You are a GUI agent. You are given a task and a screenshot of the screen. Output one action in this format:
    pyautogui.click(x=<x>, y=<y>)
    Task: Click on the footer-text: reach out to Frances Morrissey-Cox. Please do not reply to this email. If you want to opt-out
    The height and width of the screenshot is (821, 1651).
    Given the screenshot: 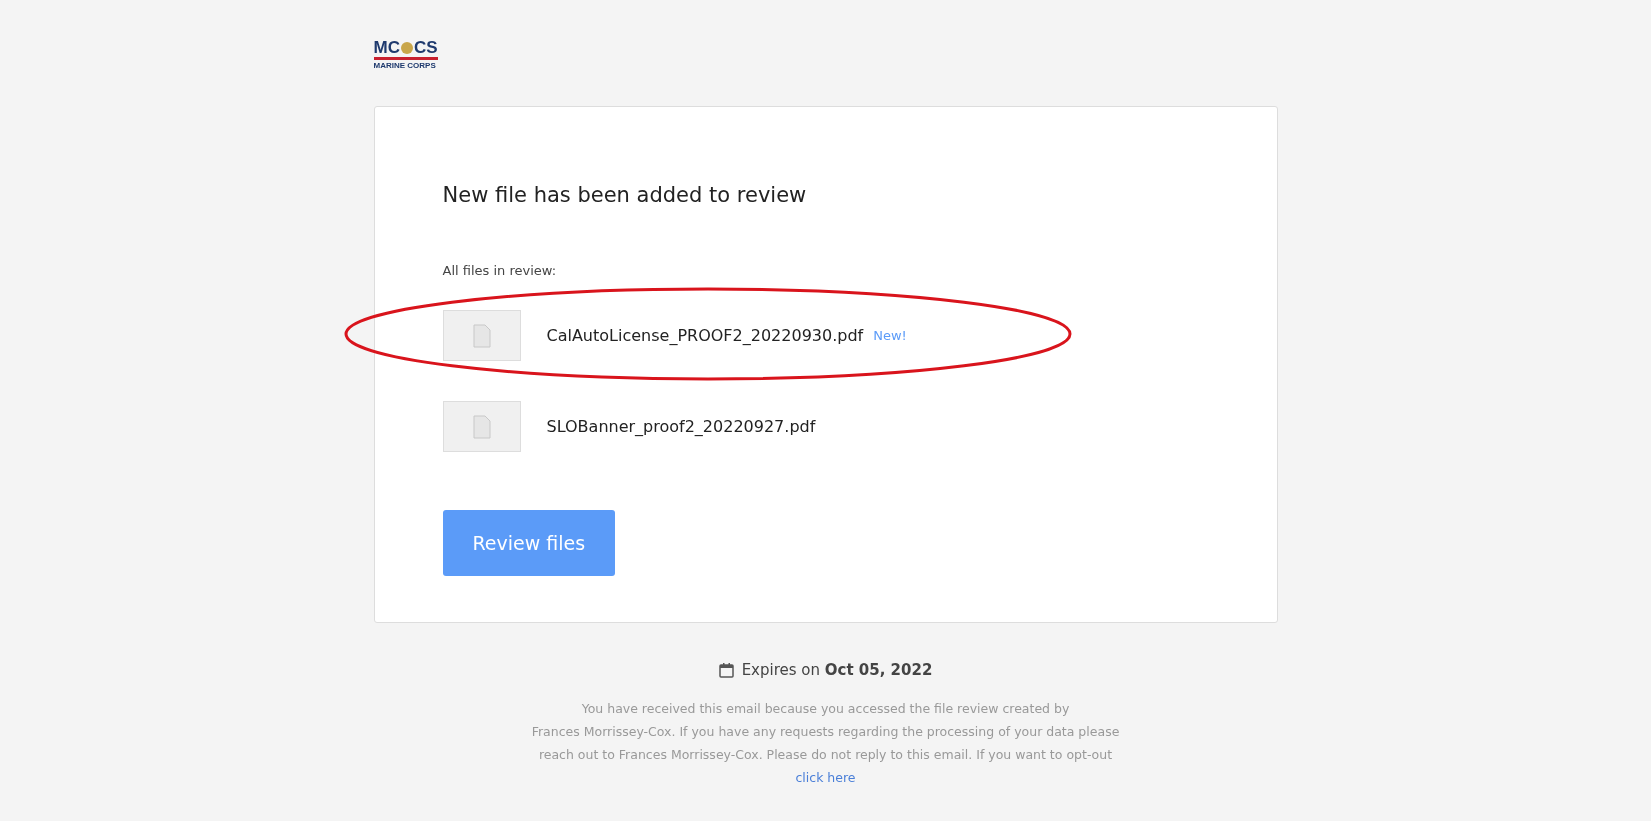 What is the action you would take?
    pyautogui.click(x=825, y=755)
    